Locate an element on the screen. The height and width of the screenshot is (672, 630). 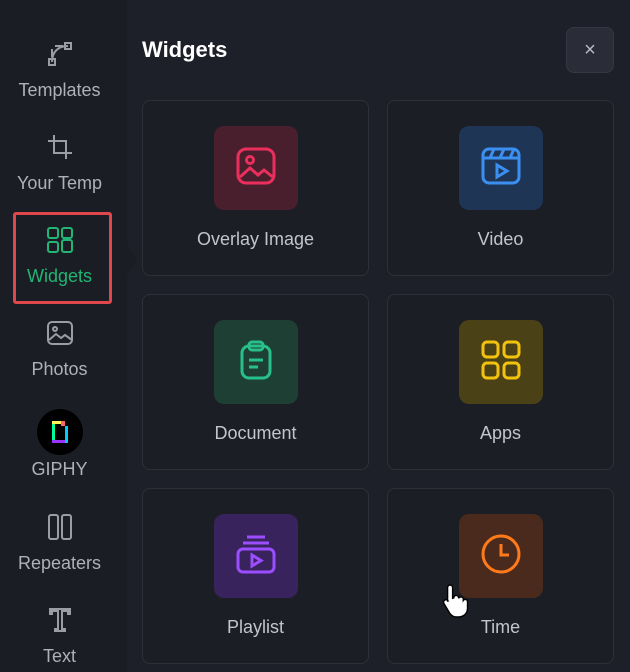
widget-card-overlay-image: Overlay Image is located at coordinates (255, 188).